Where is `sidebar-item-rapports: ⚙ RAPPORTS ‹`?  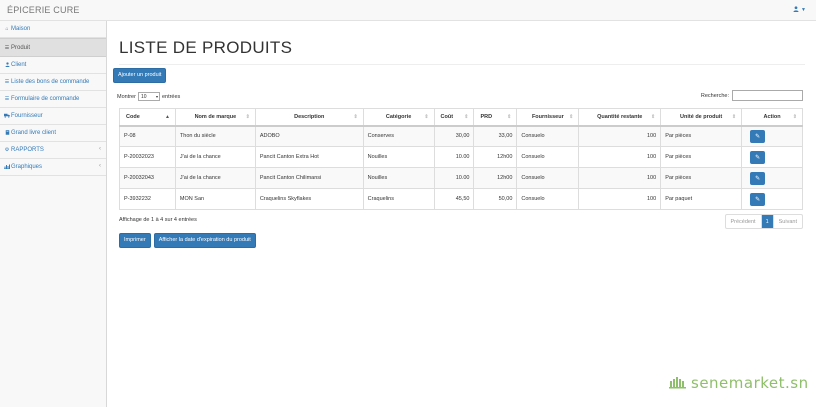 sidebar-item-rapports: ⚙ RAPPORTS ‹ is located at coordinates (53, 150).